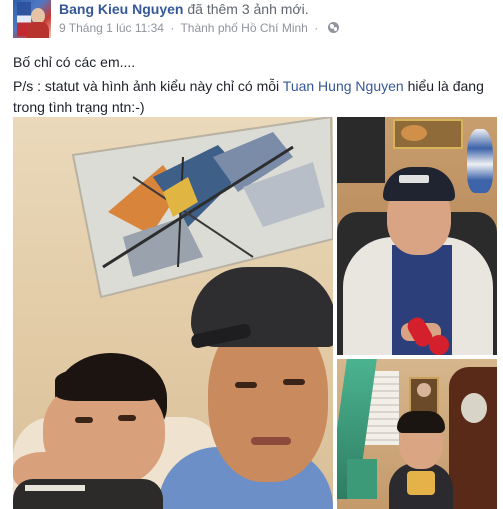  I want to click on action-prefix: đã thêm, so click(212, 9).